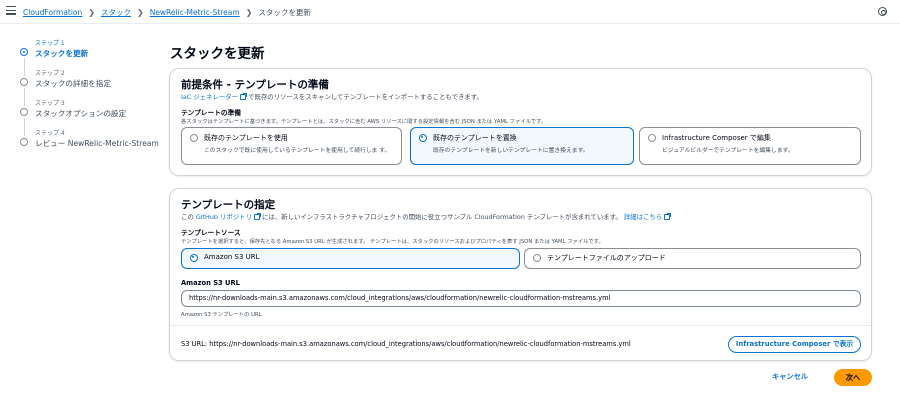 Image resolution: width=900 pixels, height=396 pixels. I want to click on next-button: 次へ, so click(853, 377).